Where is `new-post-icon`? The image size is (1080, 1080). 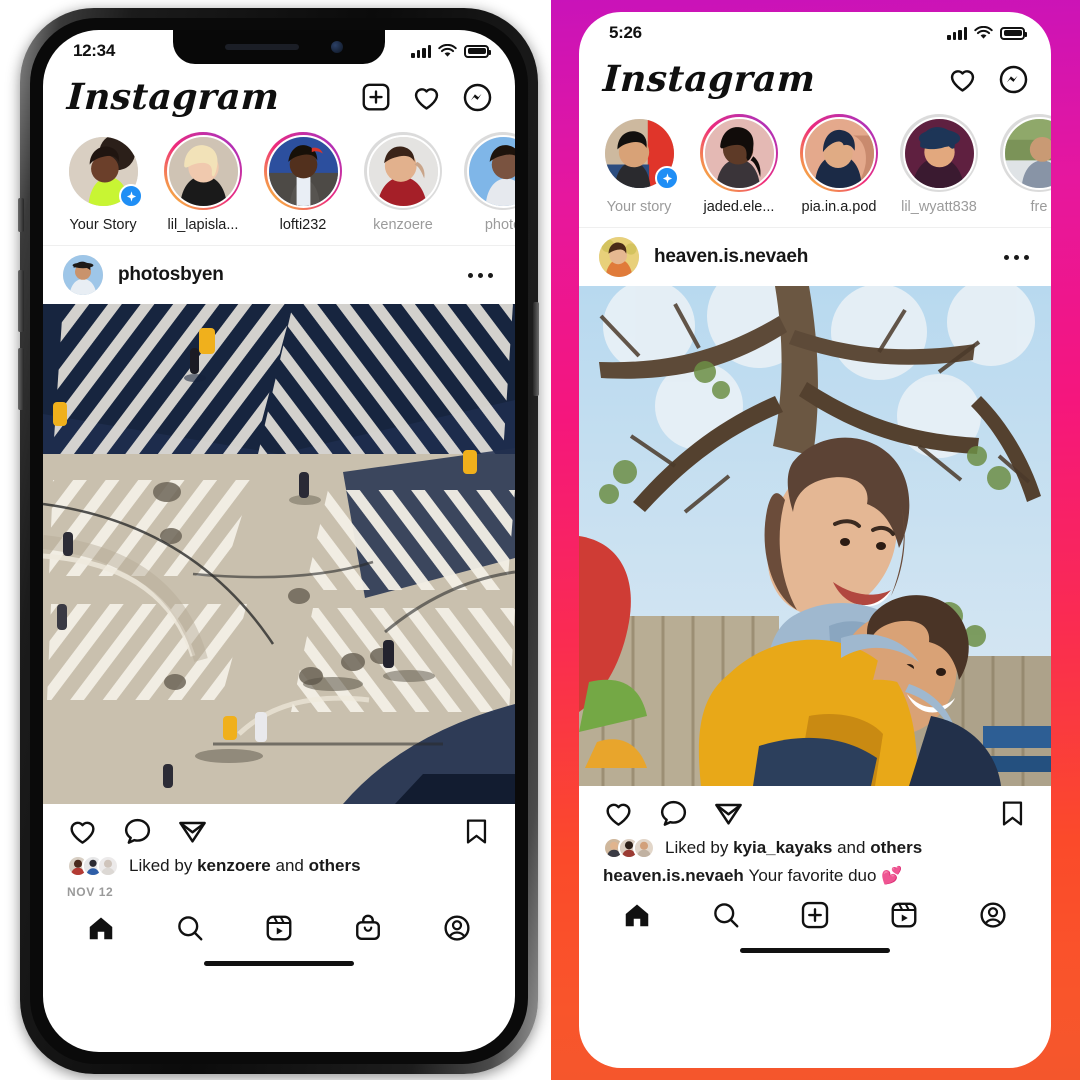 new-post-icon is located at coordinates (376, 97).